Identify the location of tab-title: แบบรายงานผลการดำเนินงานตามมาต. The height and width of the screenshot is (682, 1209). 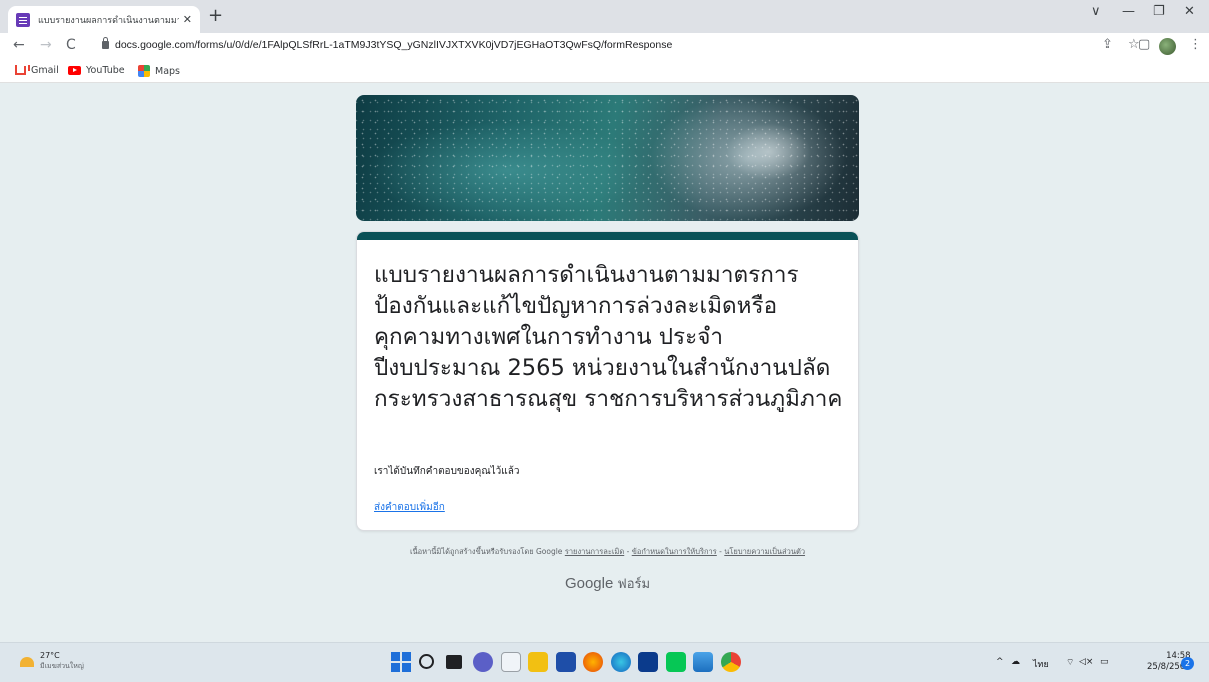
(108, 20).